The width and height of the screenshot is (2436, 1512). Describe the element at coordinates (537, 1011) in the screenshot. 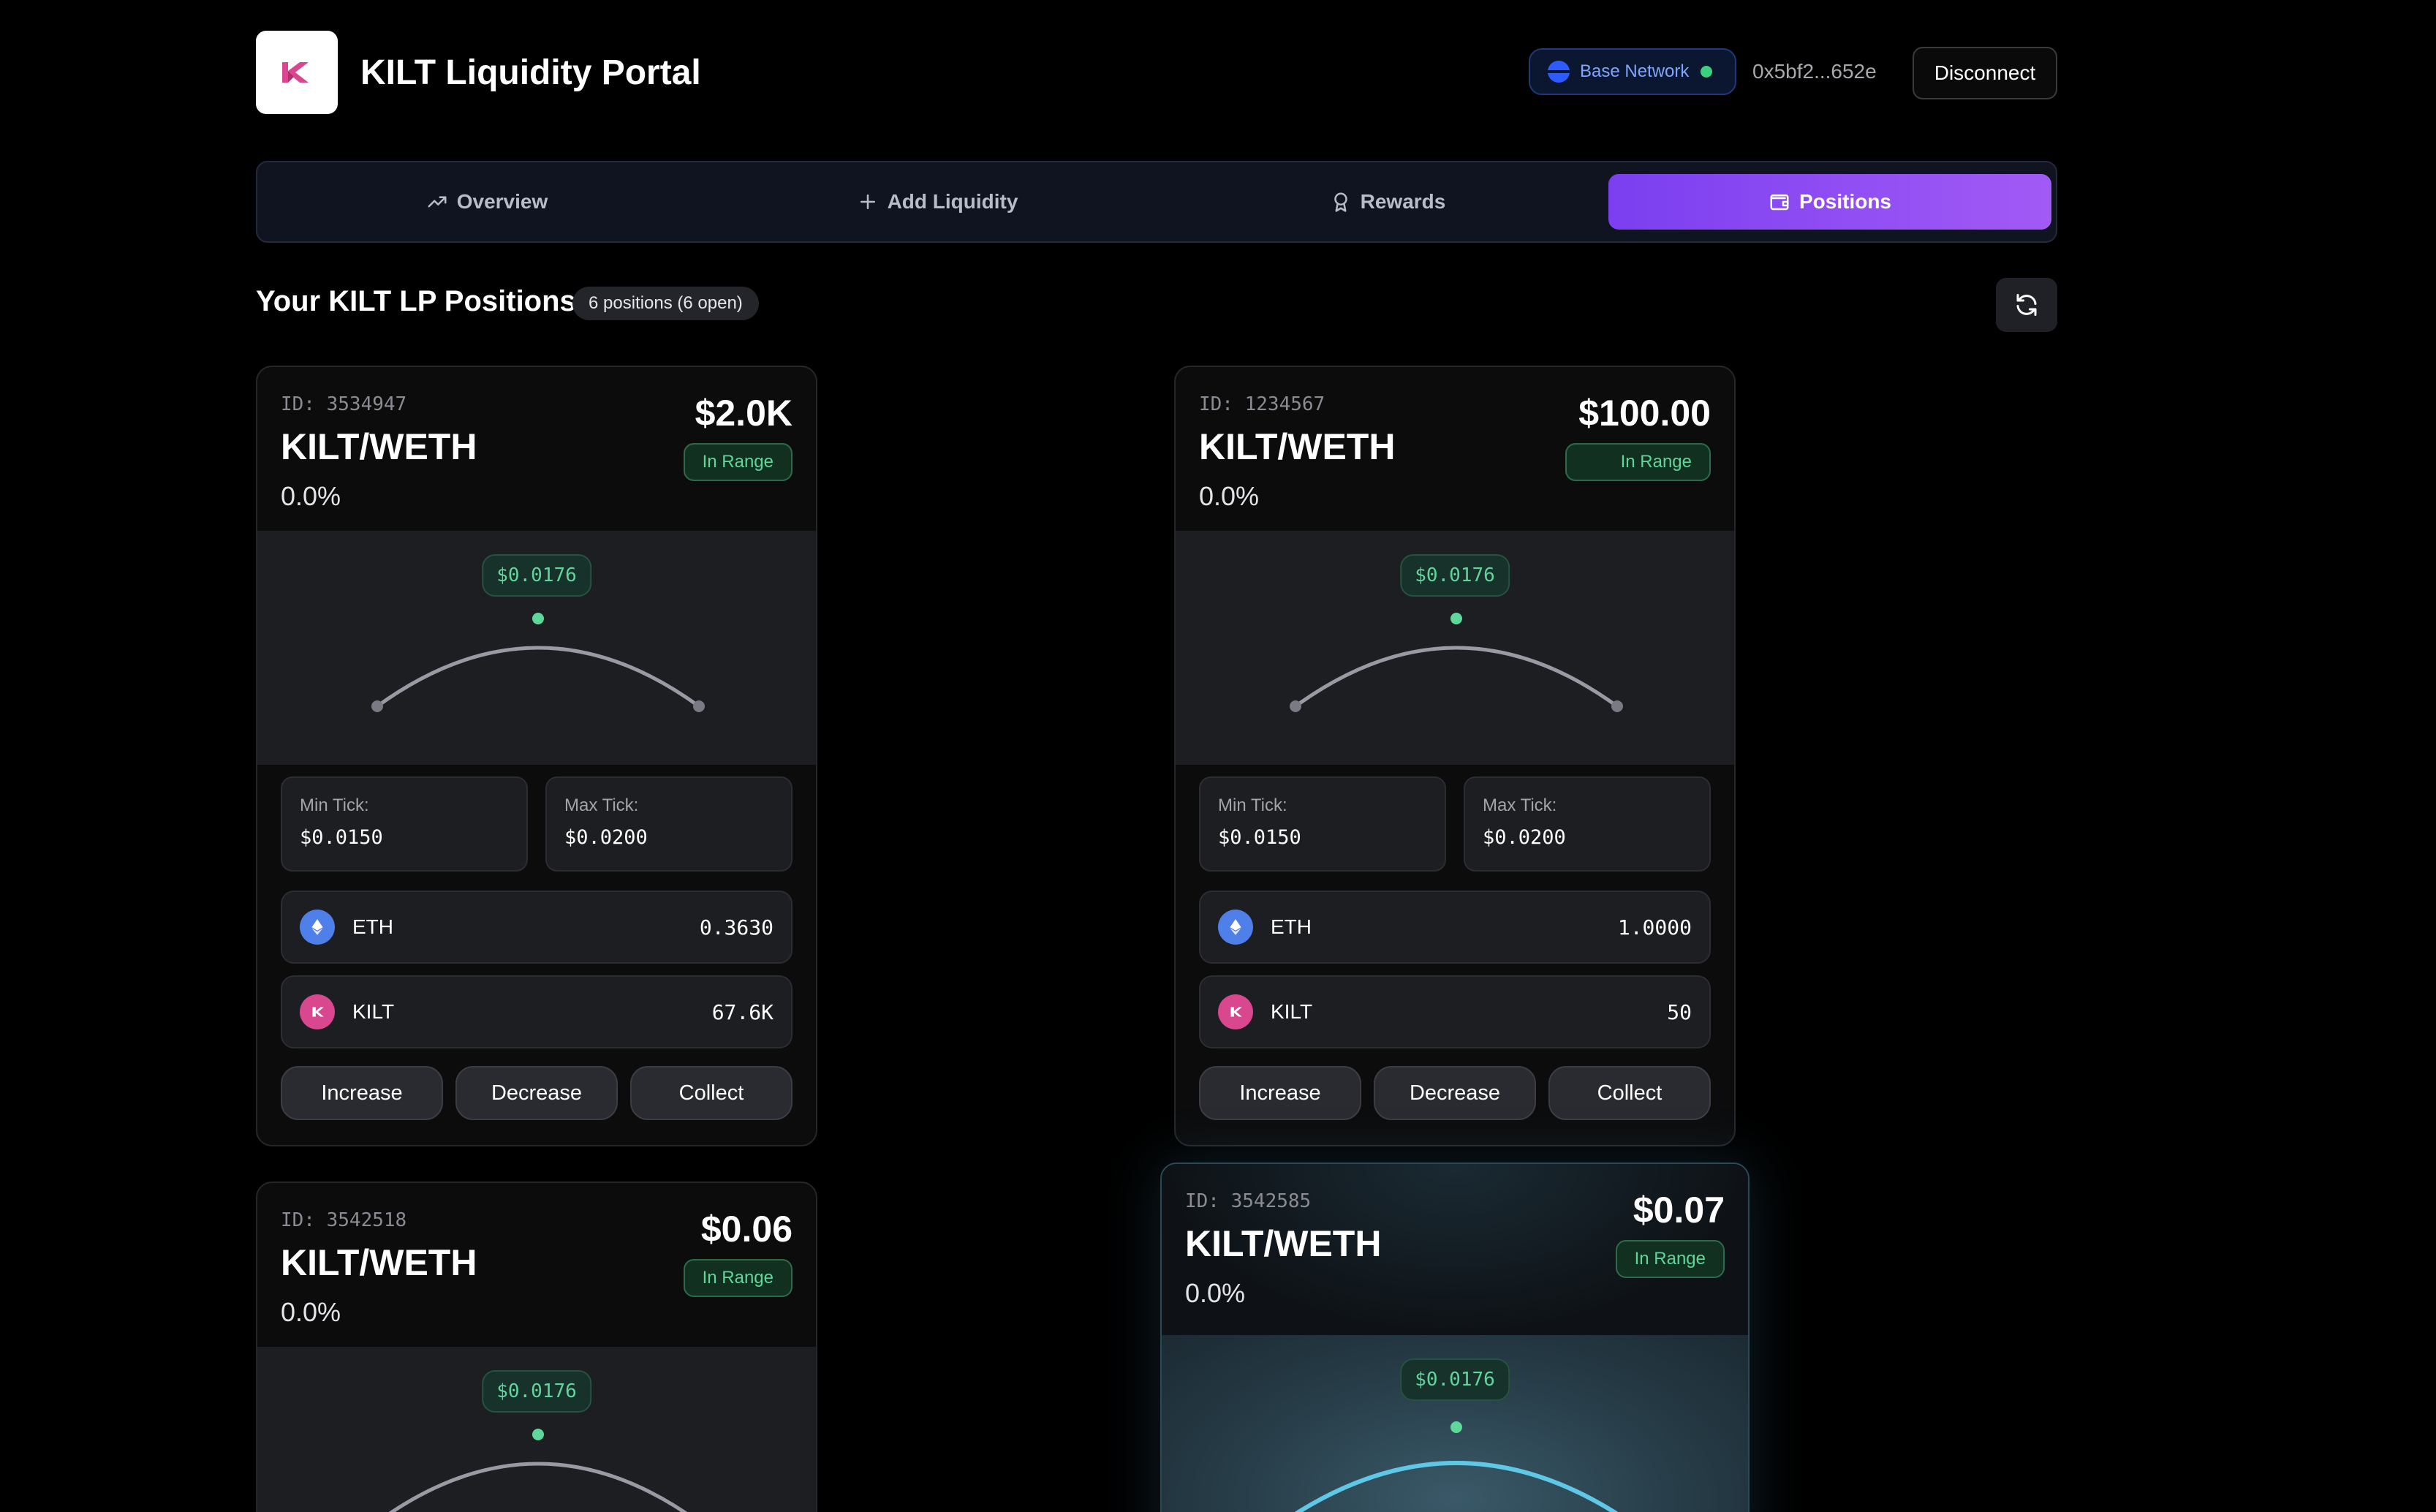

I see `token-row-kilt: KILT 67.6K` at that location.